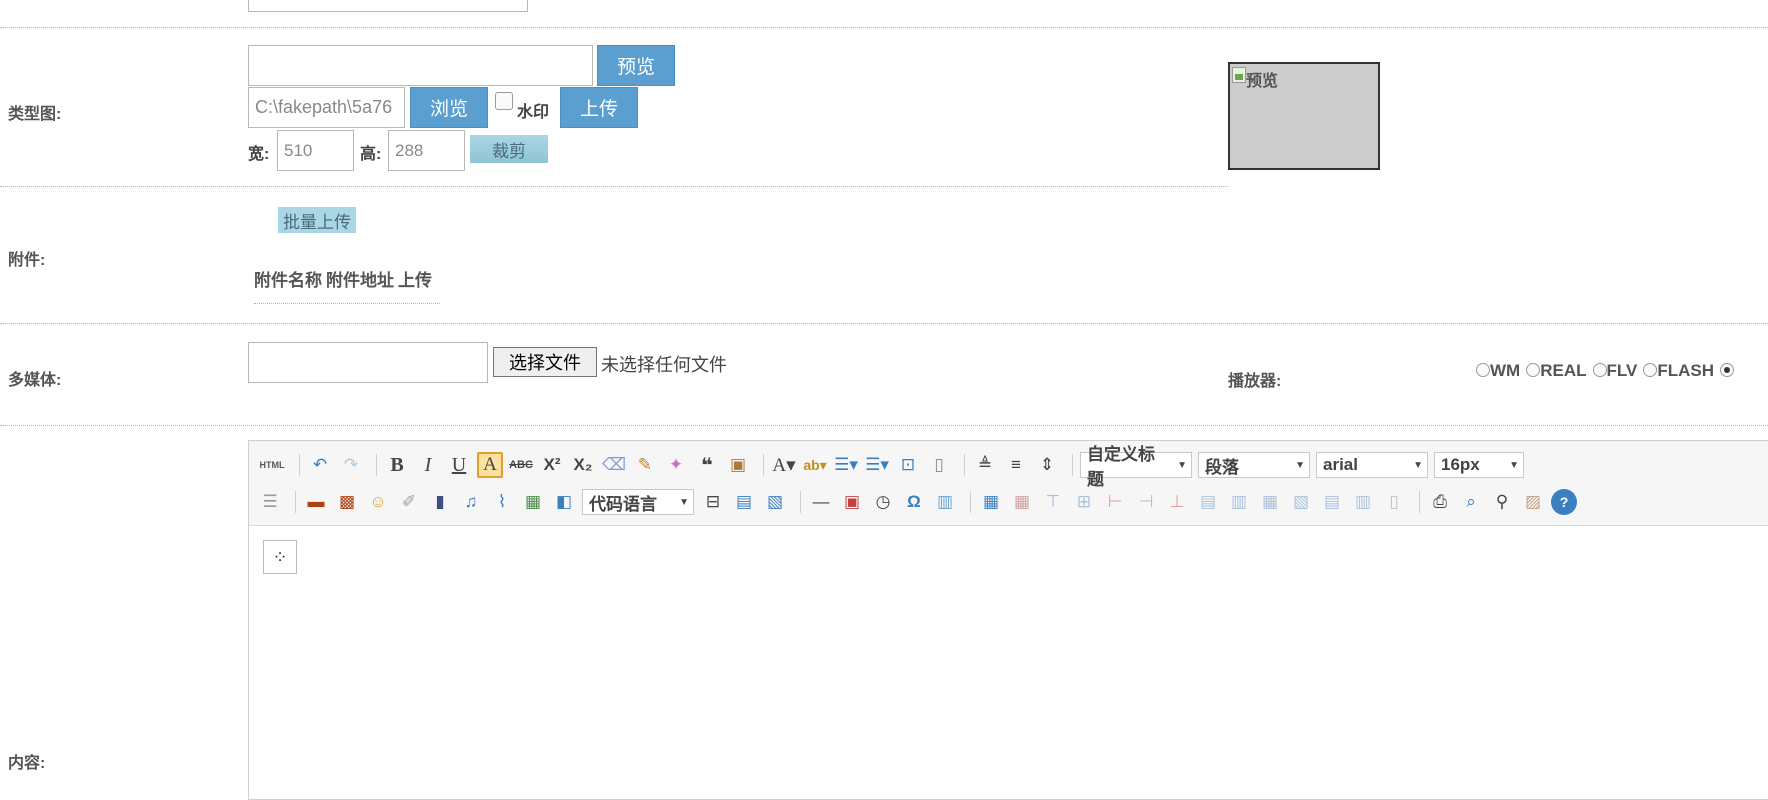  Describe the element at coordinates (784, 465) in the screenshot. I see `font-color-icon: A▾` at that location.